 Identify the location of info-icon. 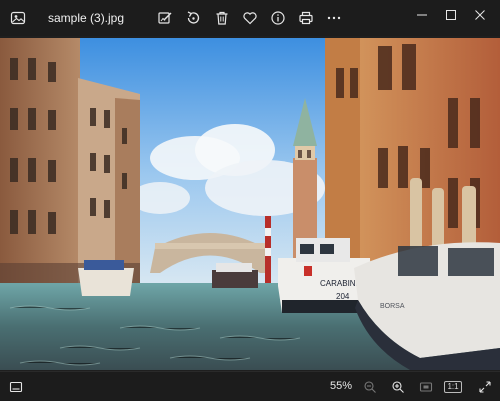
(278, 18).